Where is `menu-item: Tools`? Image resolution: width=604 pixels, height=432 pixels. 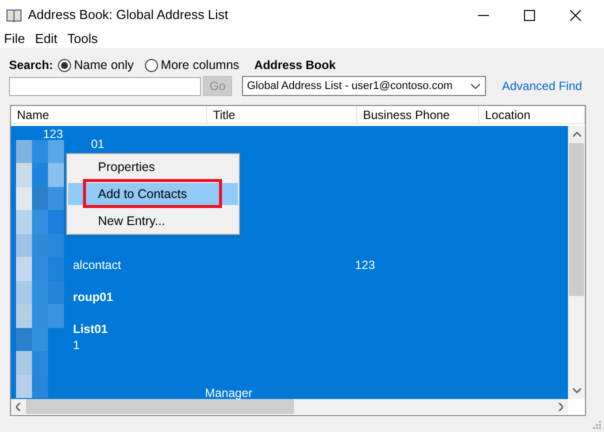 menu-item: Tools is located at coordinates (82, 39).